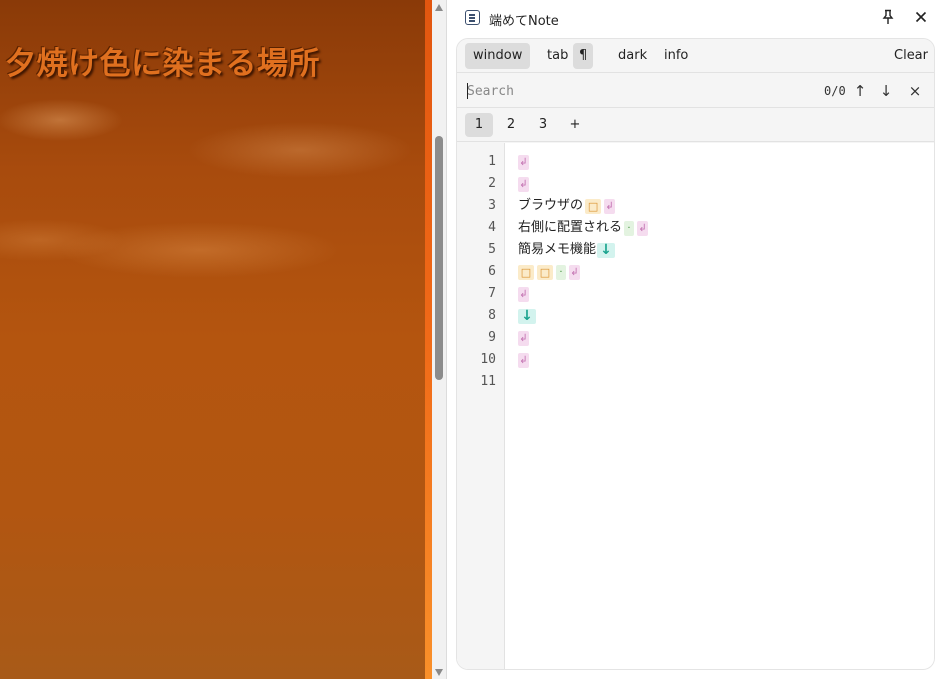  What do you see at coordinates (439, 672) in the screenshot?
I see `scroll-down-icon` at bounding box center [439, 672].